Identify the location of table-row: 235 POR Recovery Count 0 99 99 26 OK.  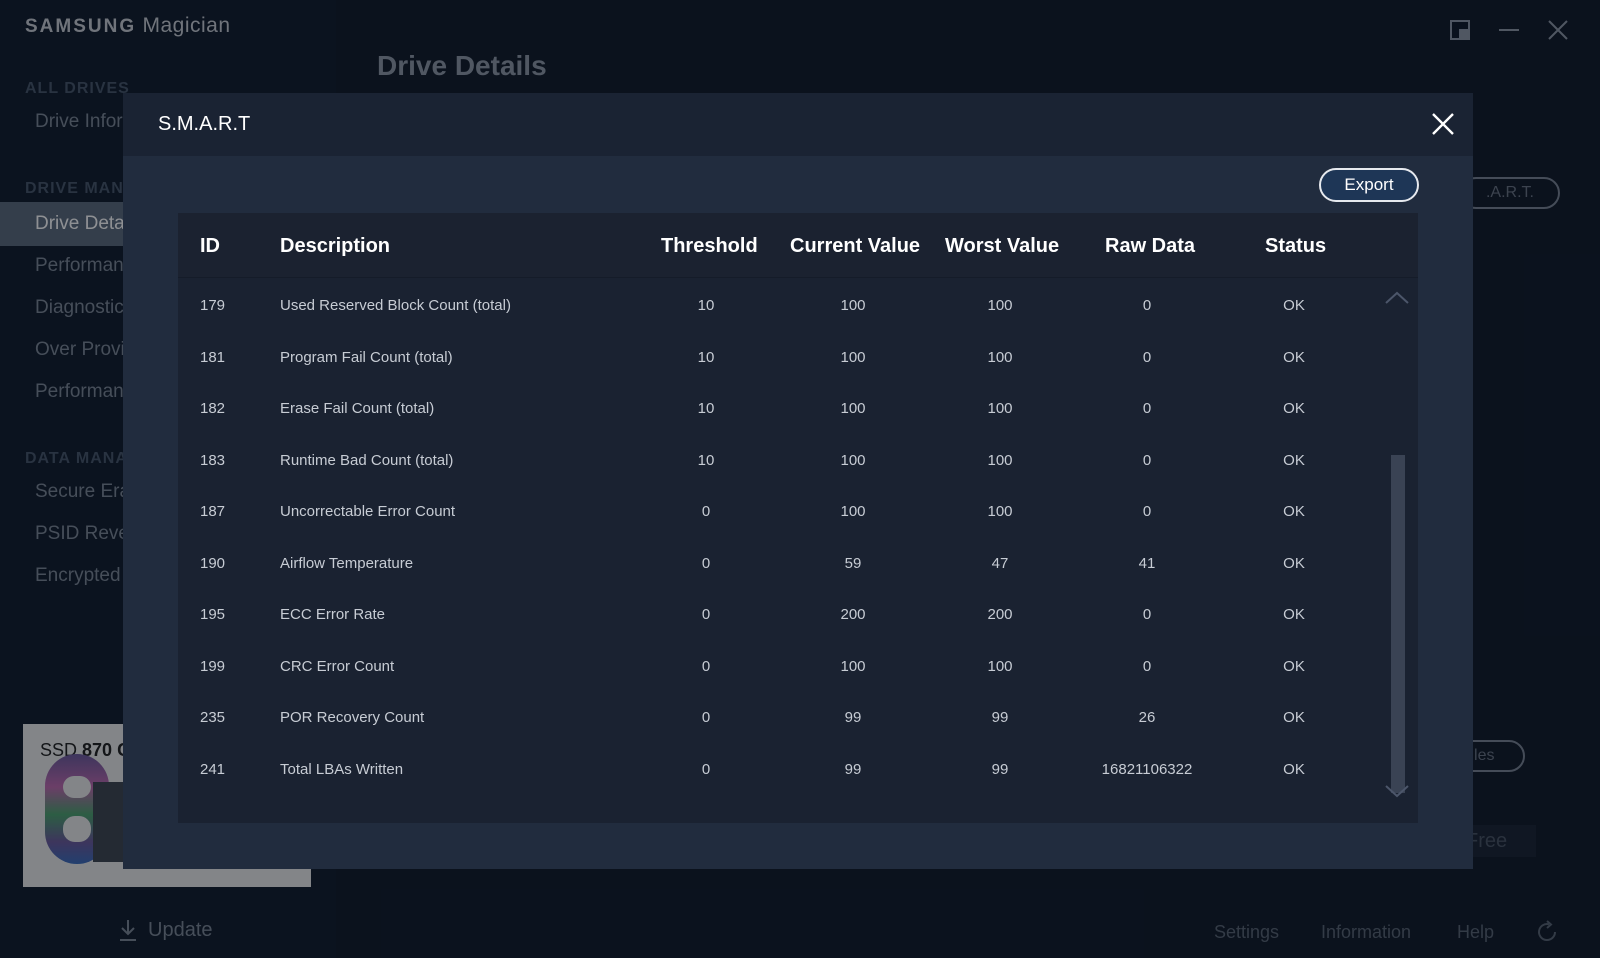
(778, 719).